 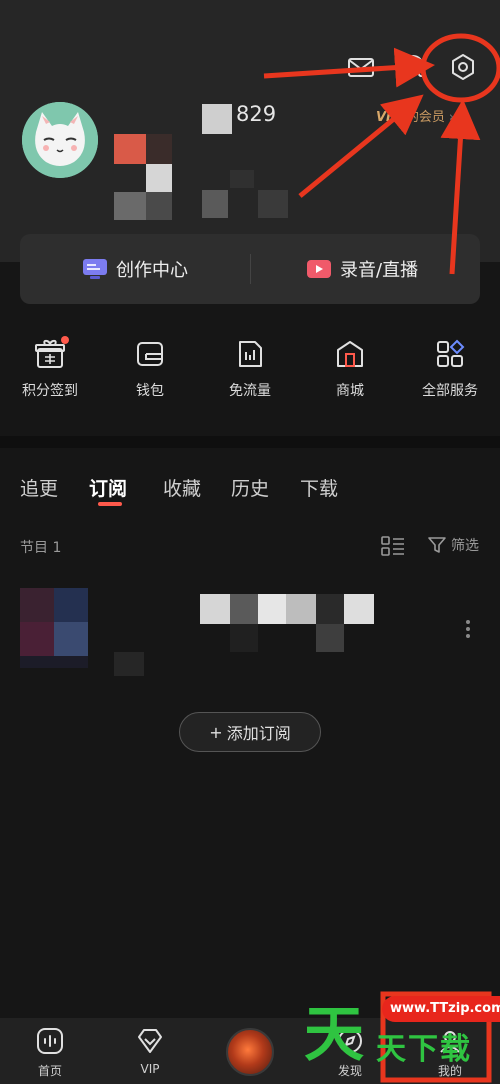 I want to click on service-store: 商城, so click(x=350, y=367).